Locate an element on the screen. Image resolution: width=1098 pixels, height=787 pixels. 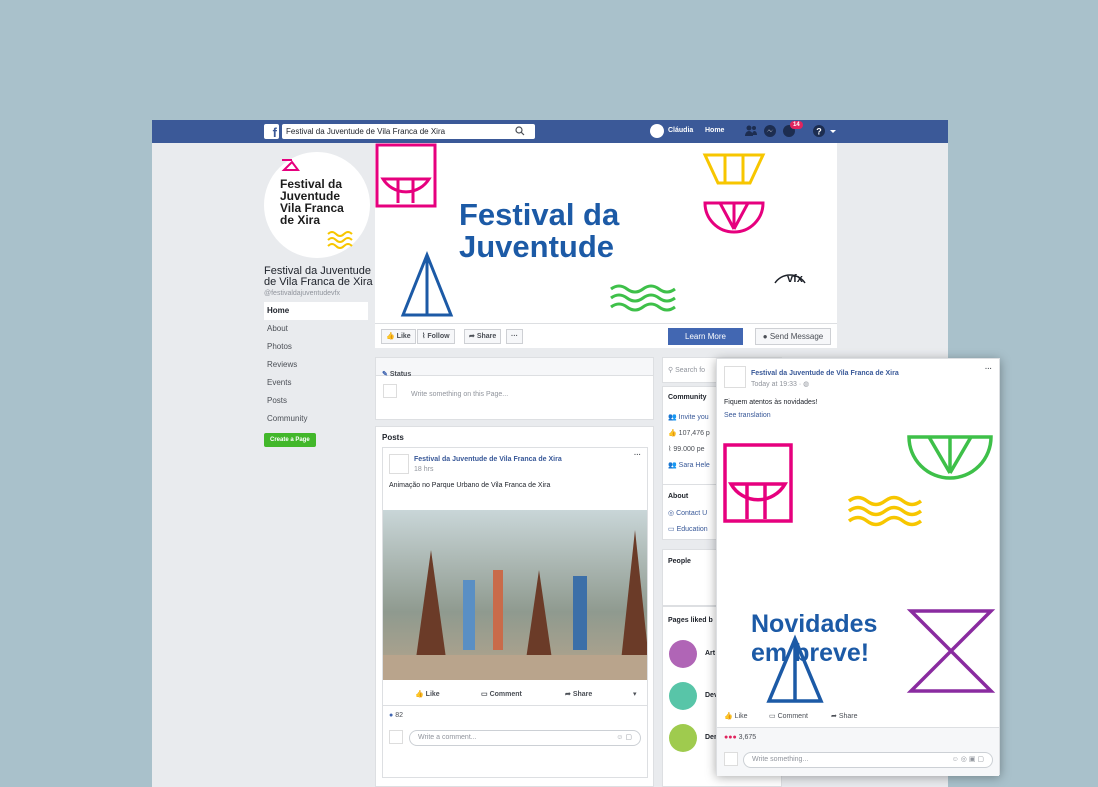
nav-reviews: Reviews is located at coordinates (316, 365).